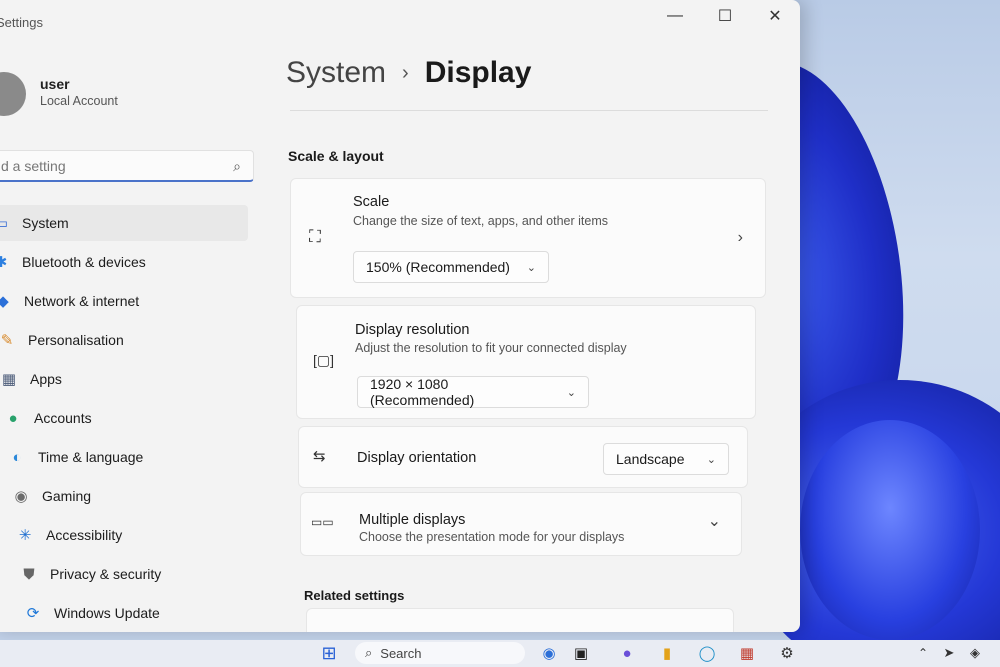 The width and height of the screenshot is (1000, 667). Describe the element at coordinates (82, 301) in the screenshot. I see `sidebar-item-label: Network & internet` at that location.